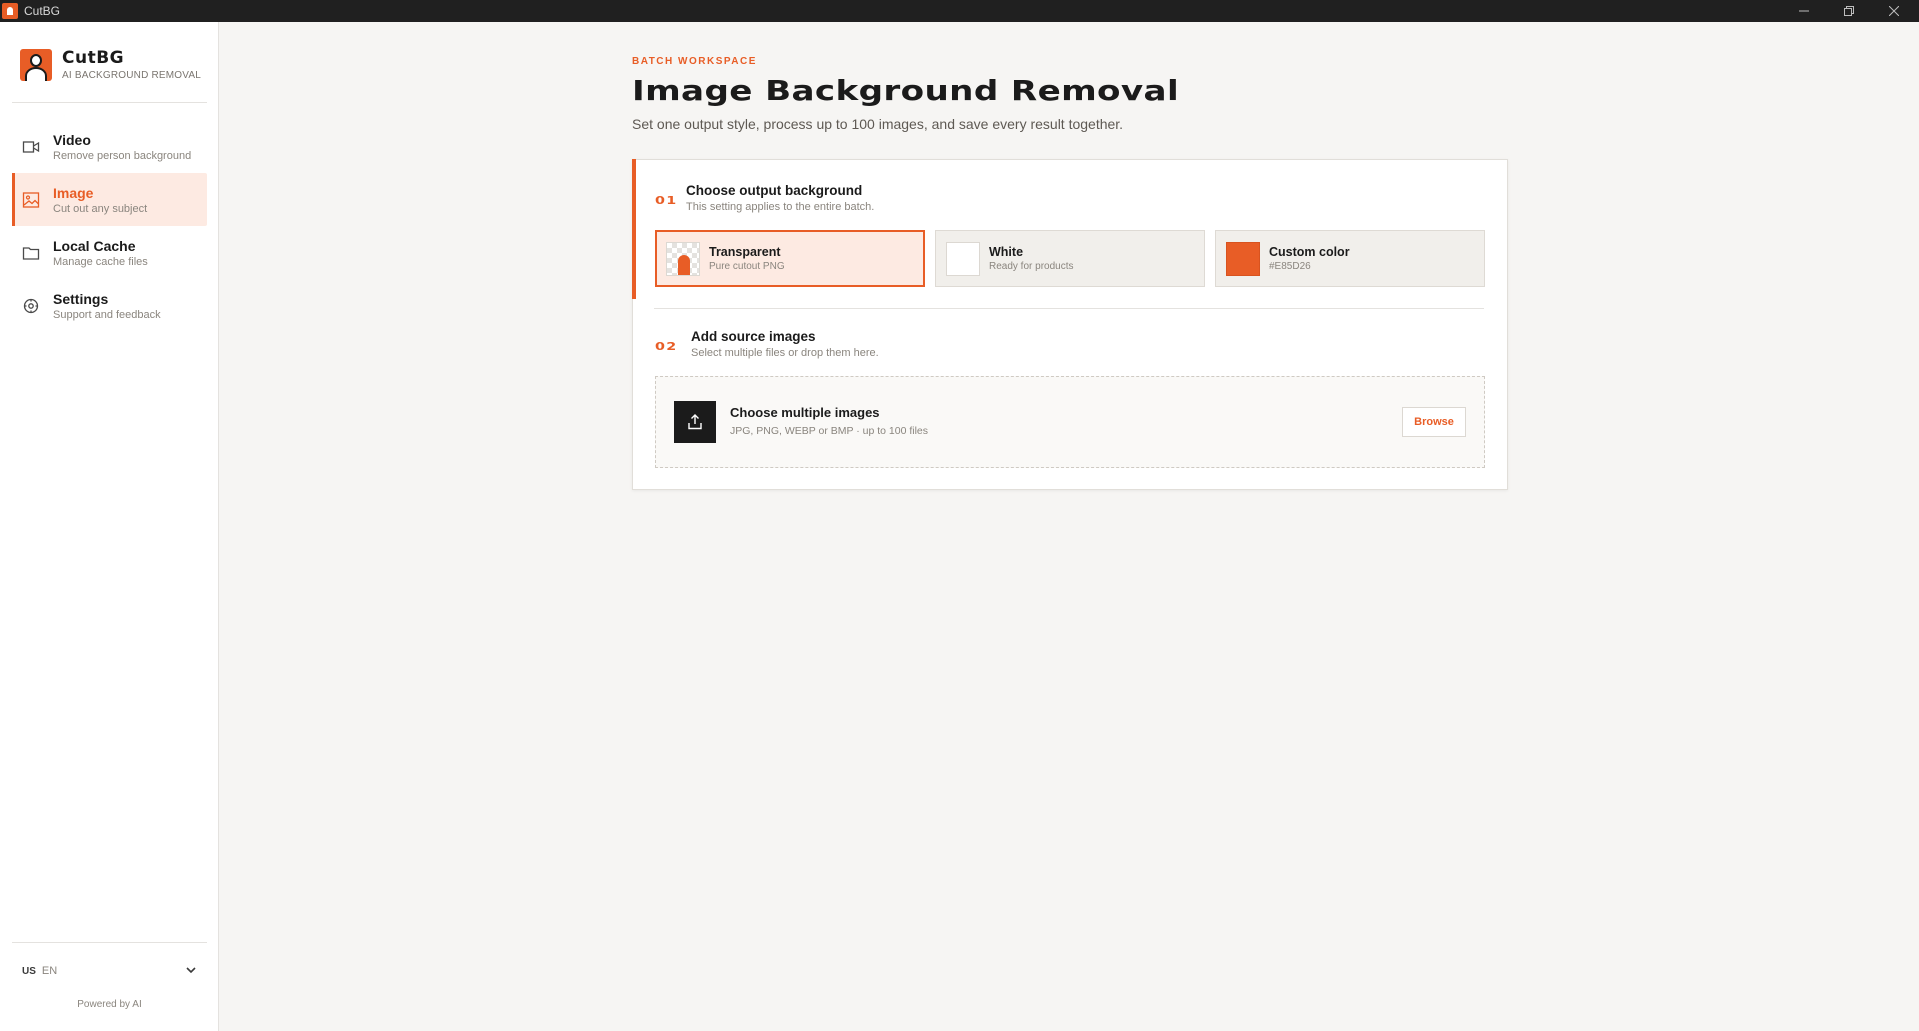  I want to click on restore-icon, so click(1848, 11).